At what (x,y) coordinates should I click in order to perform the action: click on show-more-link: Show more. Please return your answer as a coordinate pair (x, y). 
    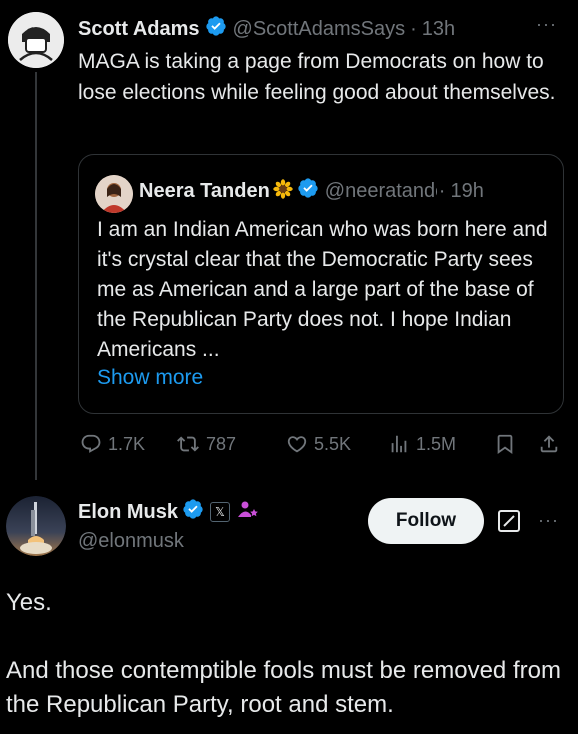
    Looking at the image, I should click on (150, 378).